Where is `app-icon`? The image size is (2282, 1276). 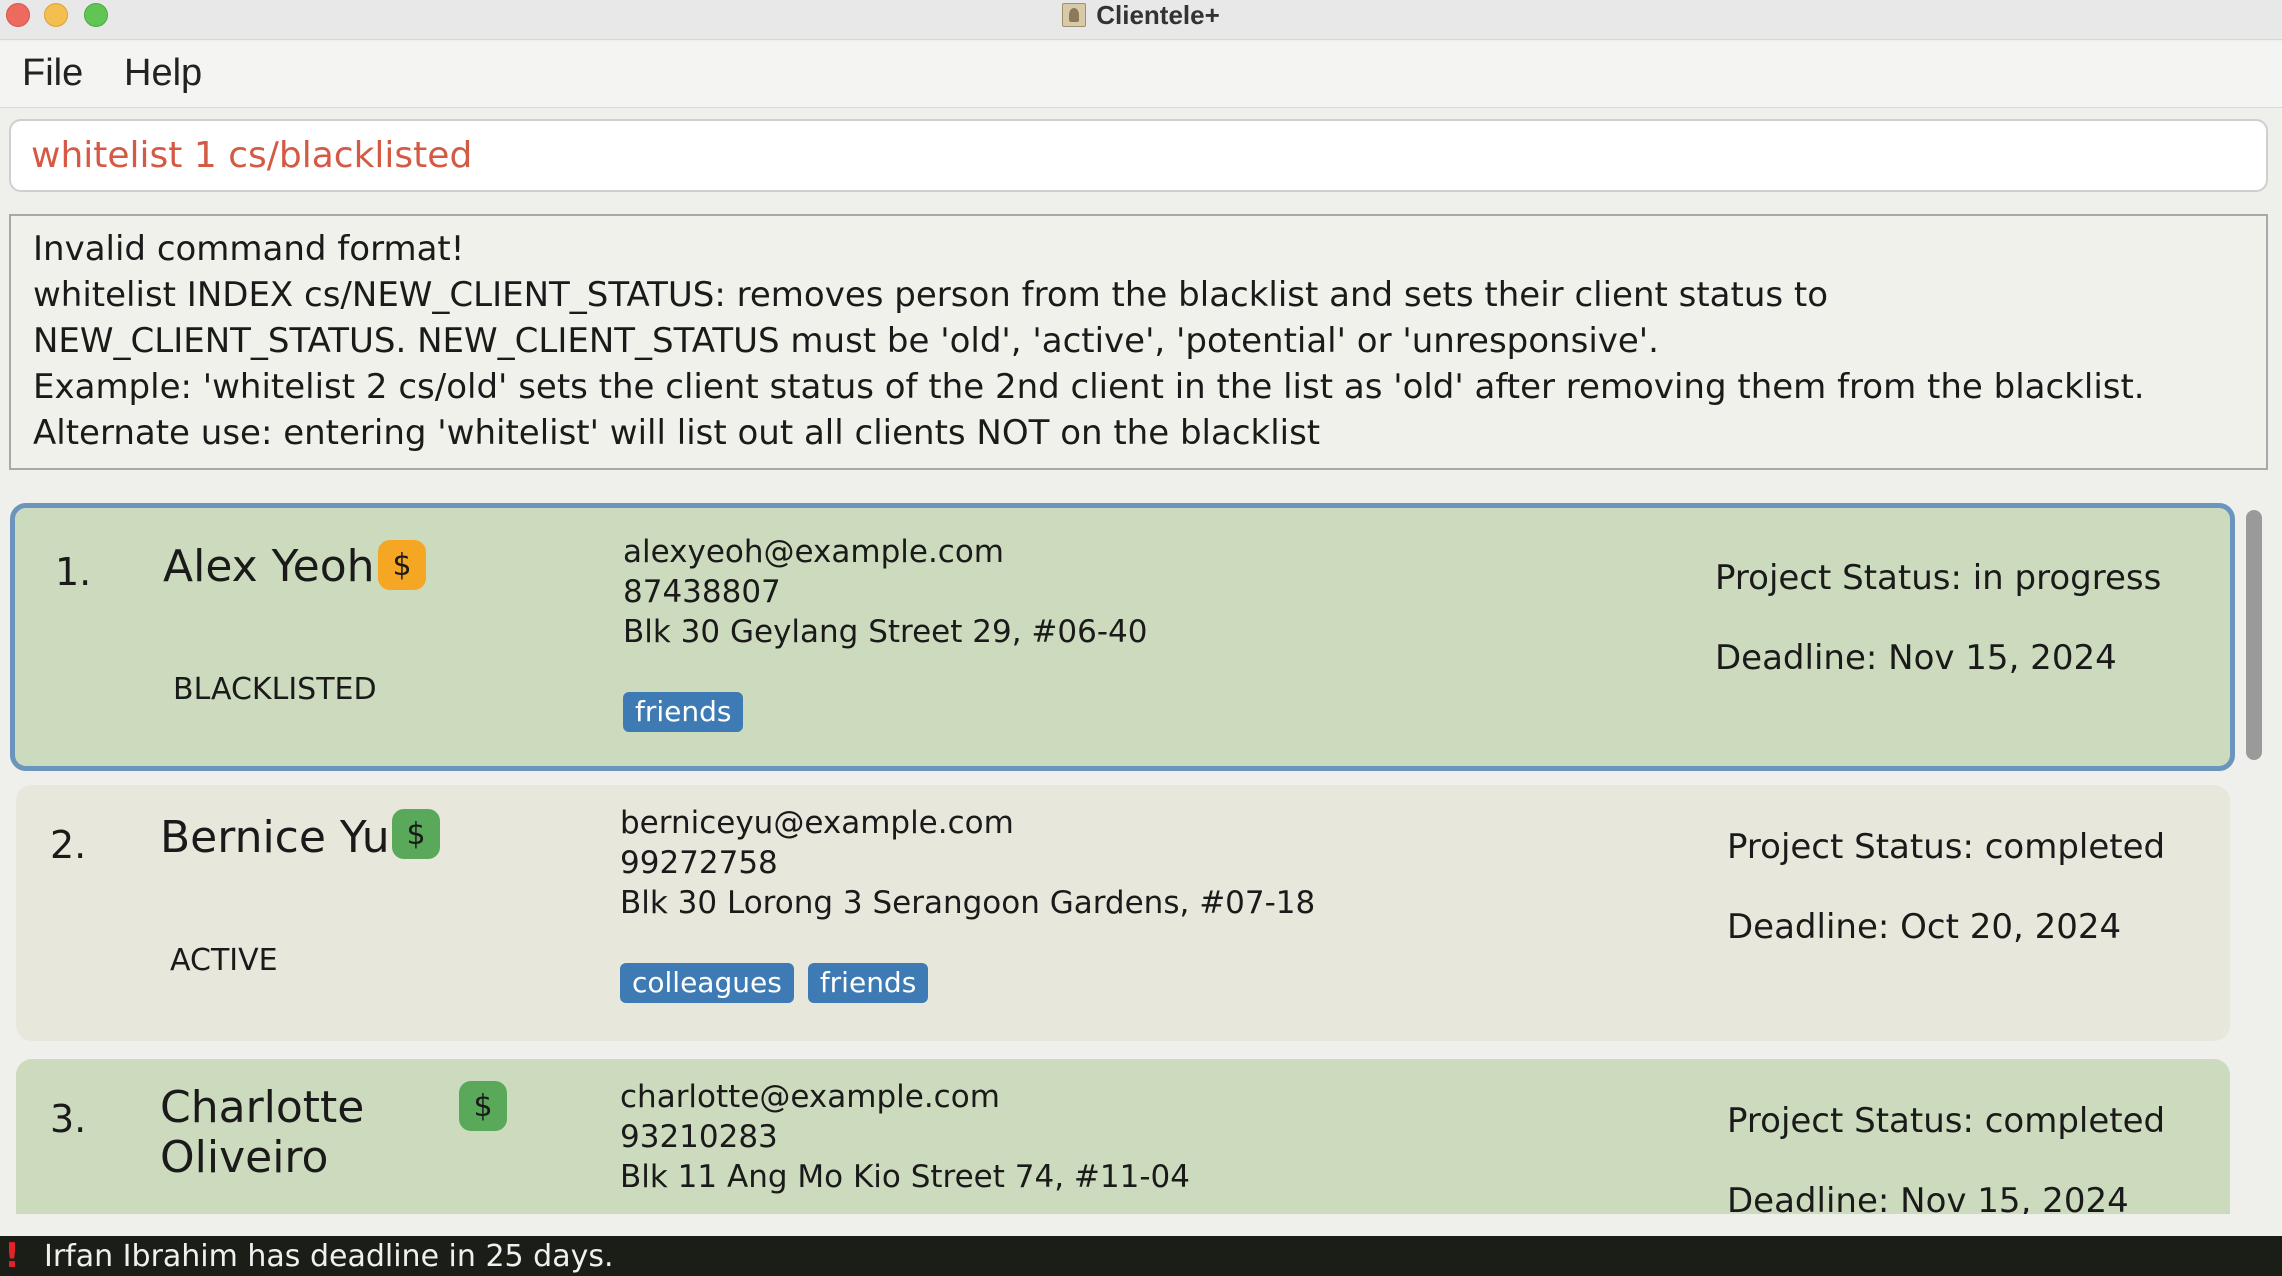
app-icon is located at coordinates (1074, 15).